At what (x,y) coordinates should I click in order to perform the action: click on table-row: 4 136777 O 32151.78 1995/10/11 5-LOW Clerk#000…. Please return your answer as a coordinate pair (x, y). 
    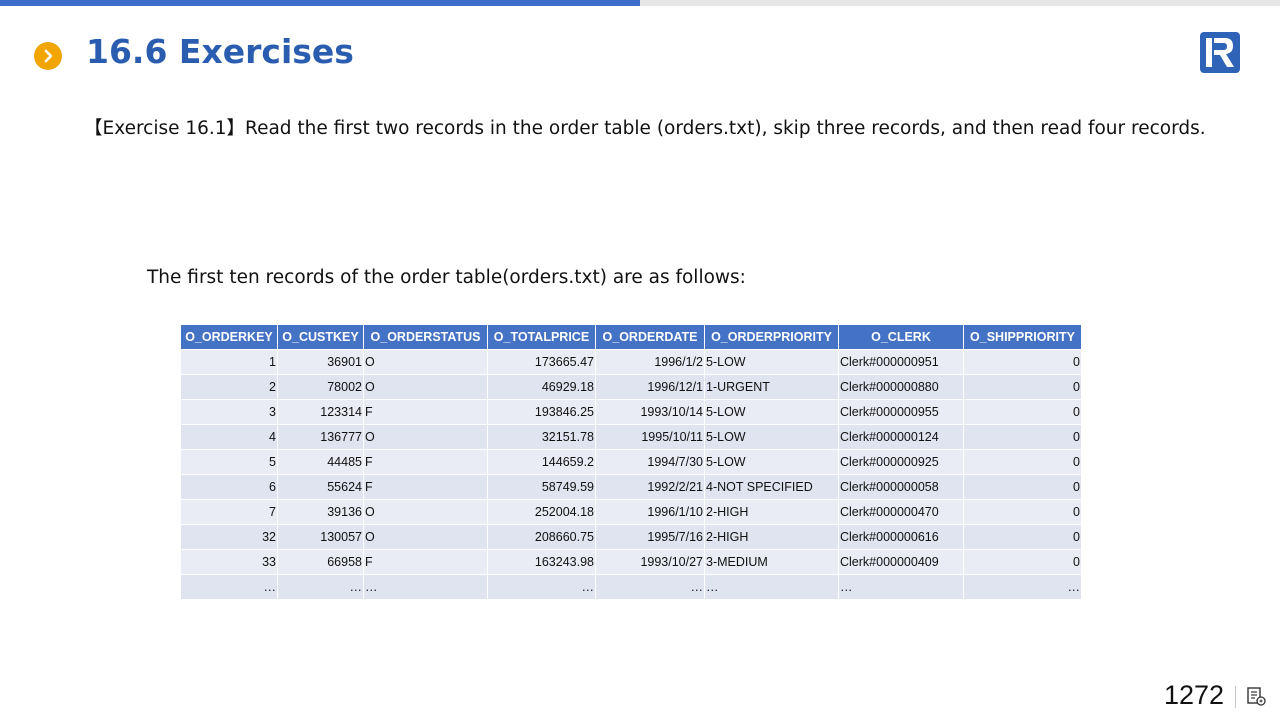
    Looking at the image, I should click on (631, 437).